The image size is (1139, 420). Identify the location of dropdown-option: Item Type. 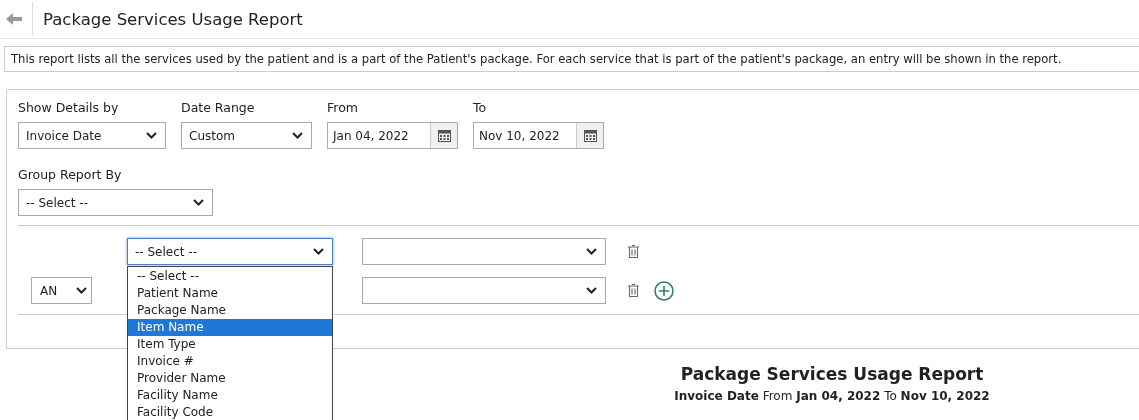
(230, 344).